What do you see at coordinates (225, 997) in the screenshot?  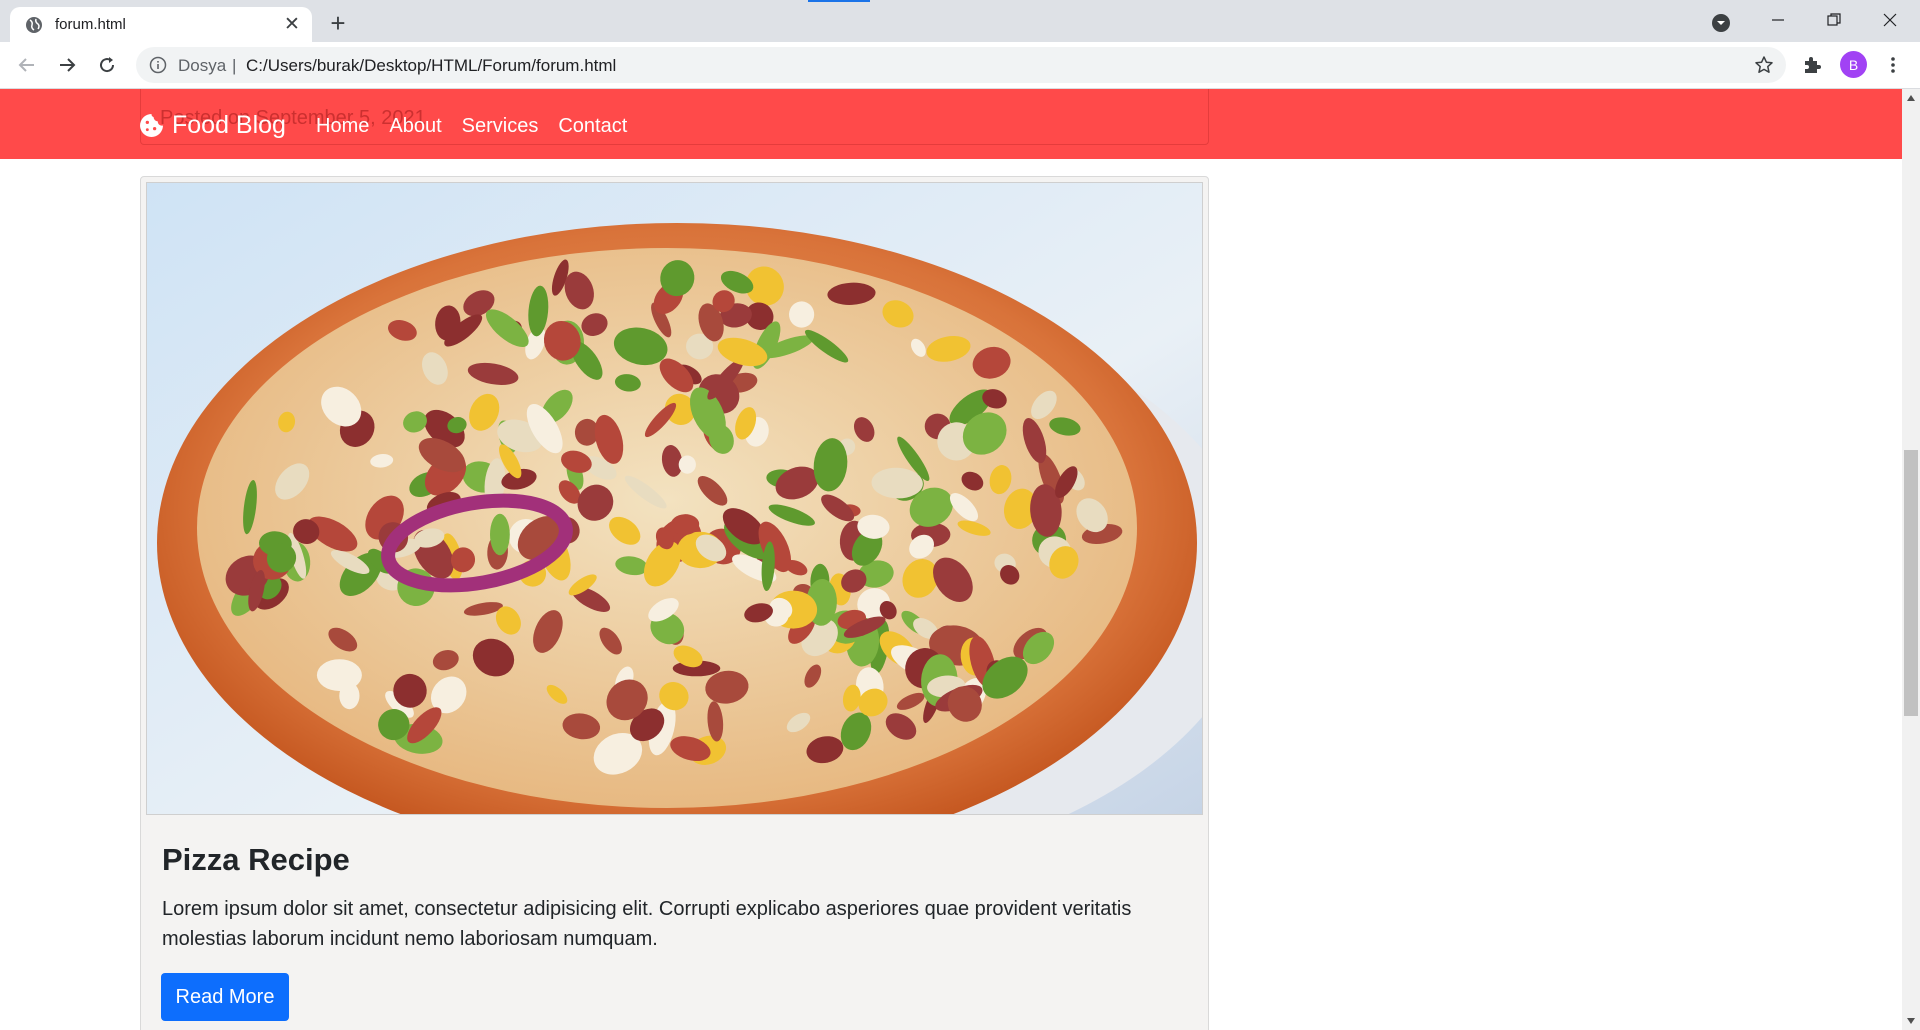 I see `read-more-button: Read More` at bounding box center [225, 997].